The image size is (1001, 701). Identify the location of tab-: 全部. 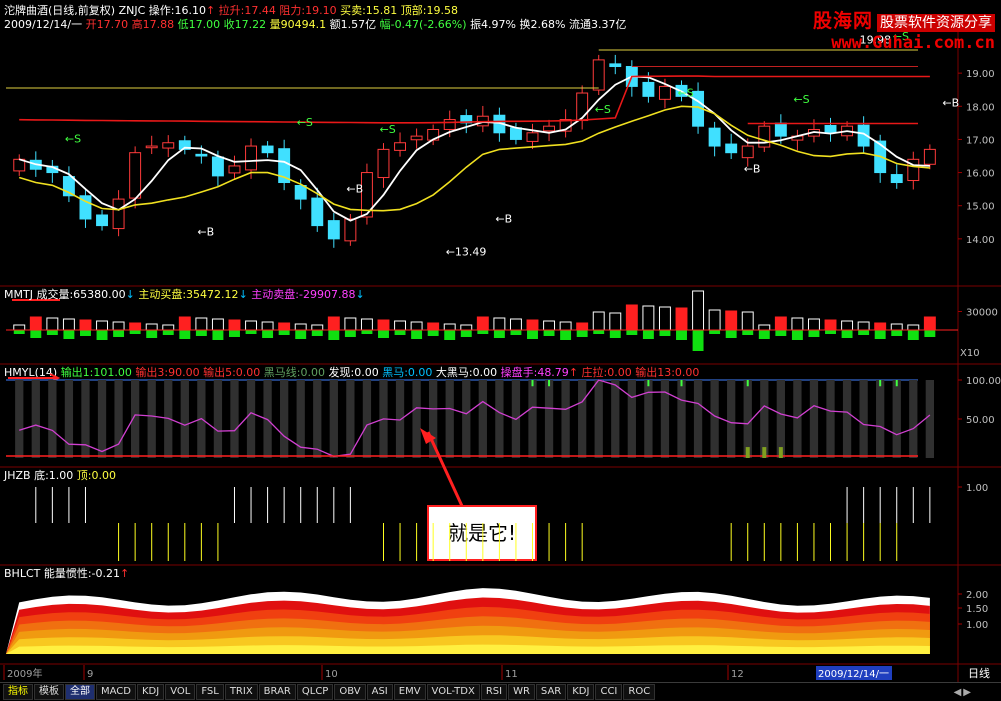
(80, 692).